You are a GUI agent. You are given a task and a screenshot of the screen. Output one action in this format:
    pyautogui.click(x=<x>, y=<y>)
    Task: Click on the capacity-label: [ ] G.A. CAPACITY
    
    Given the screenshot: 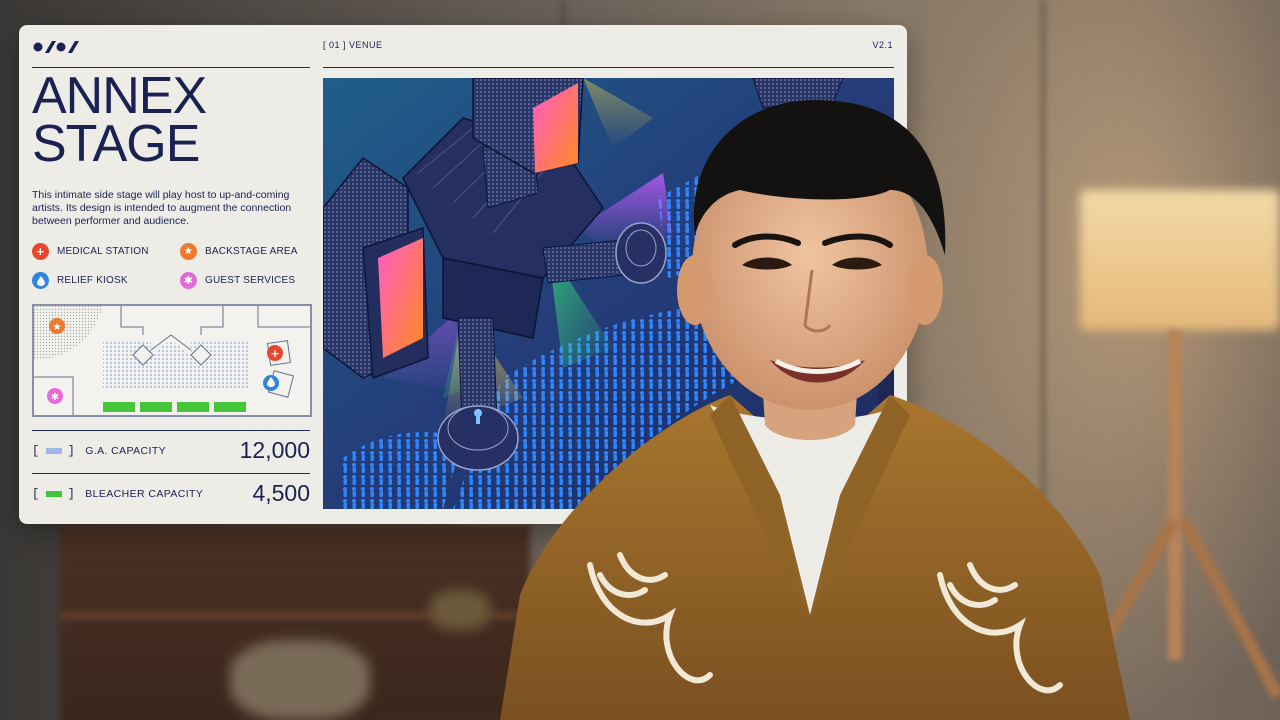 What is the action you would take?
    pyautogui.click(x=99, y=451)
    